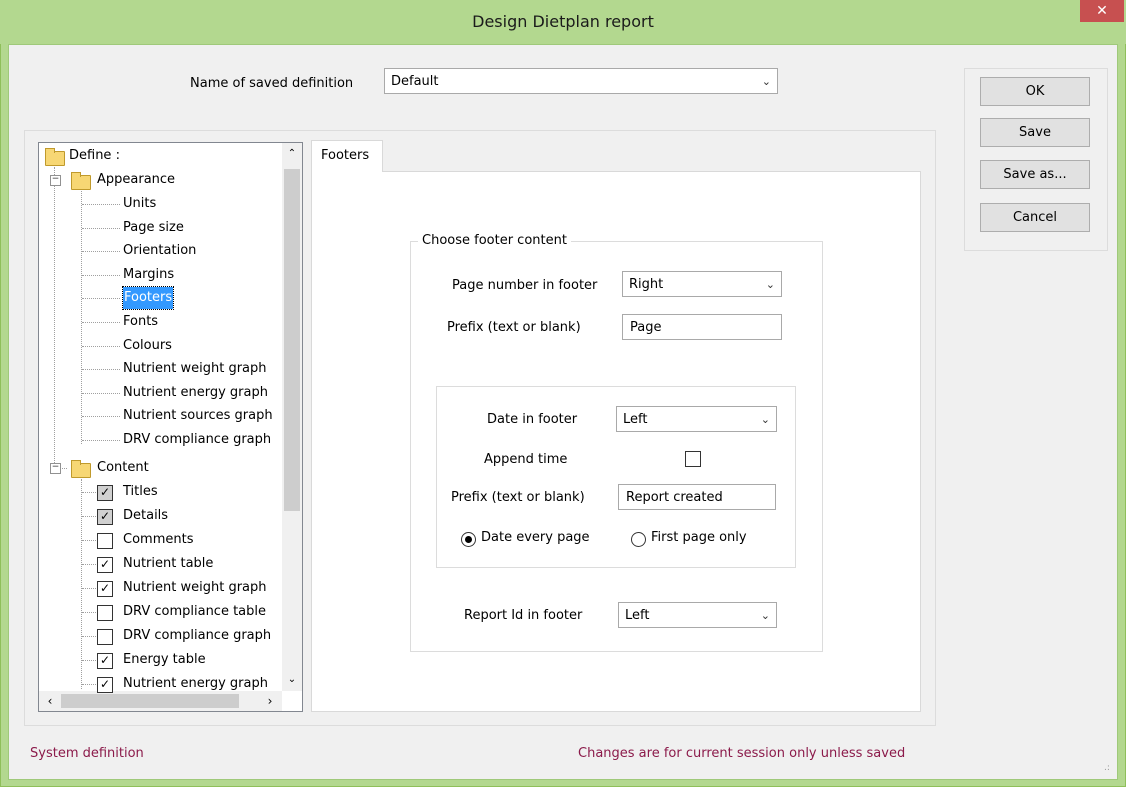 The height and width of the screenshot is (787, 1126). What do you see at coordinates (514, 327) in the screenshot?
I see `page-prefix-label: Prefix (text or blank)` at bounding box center [514, 327].